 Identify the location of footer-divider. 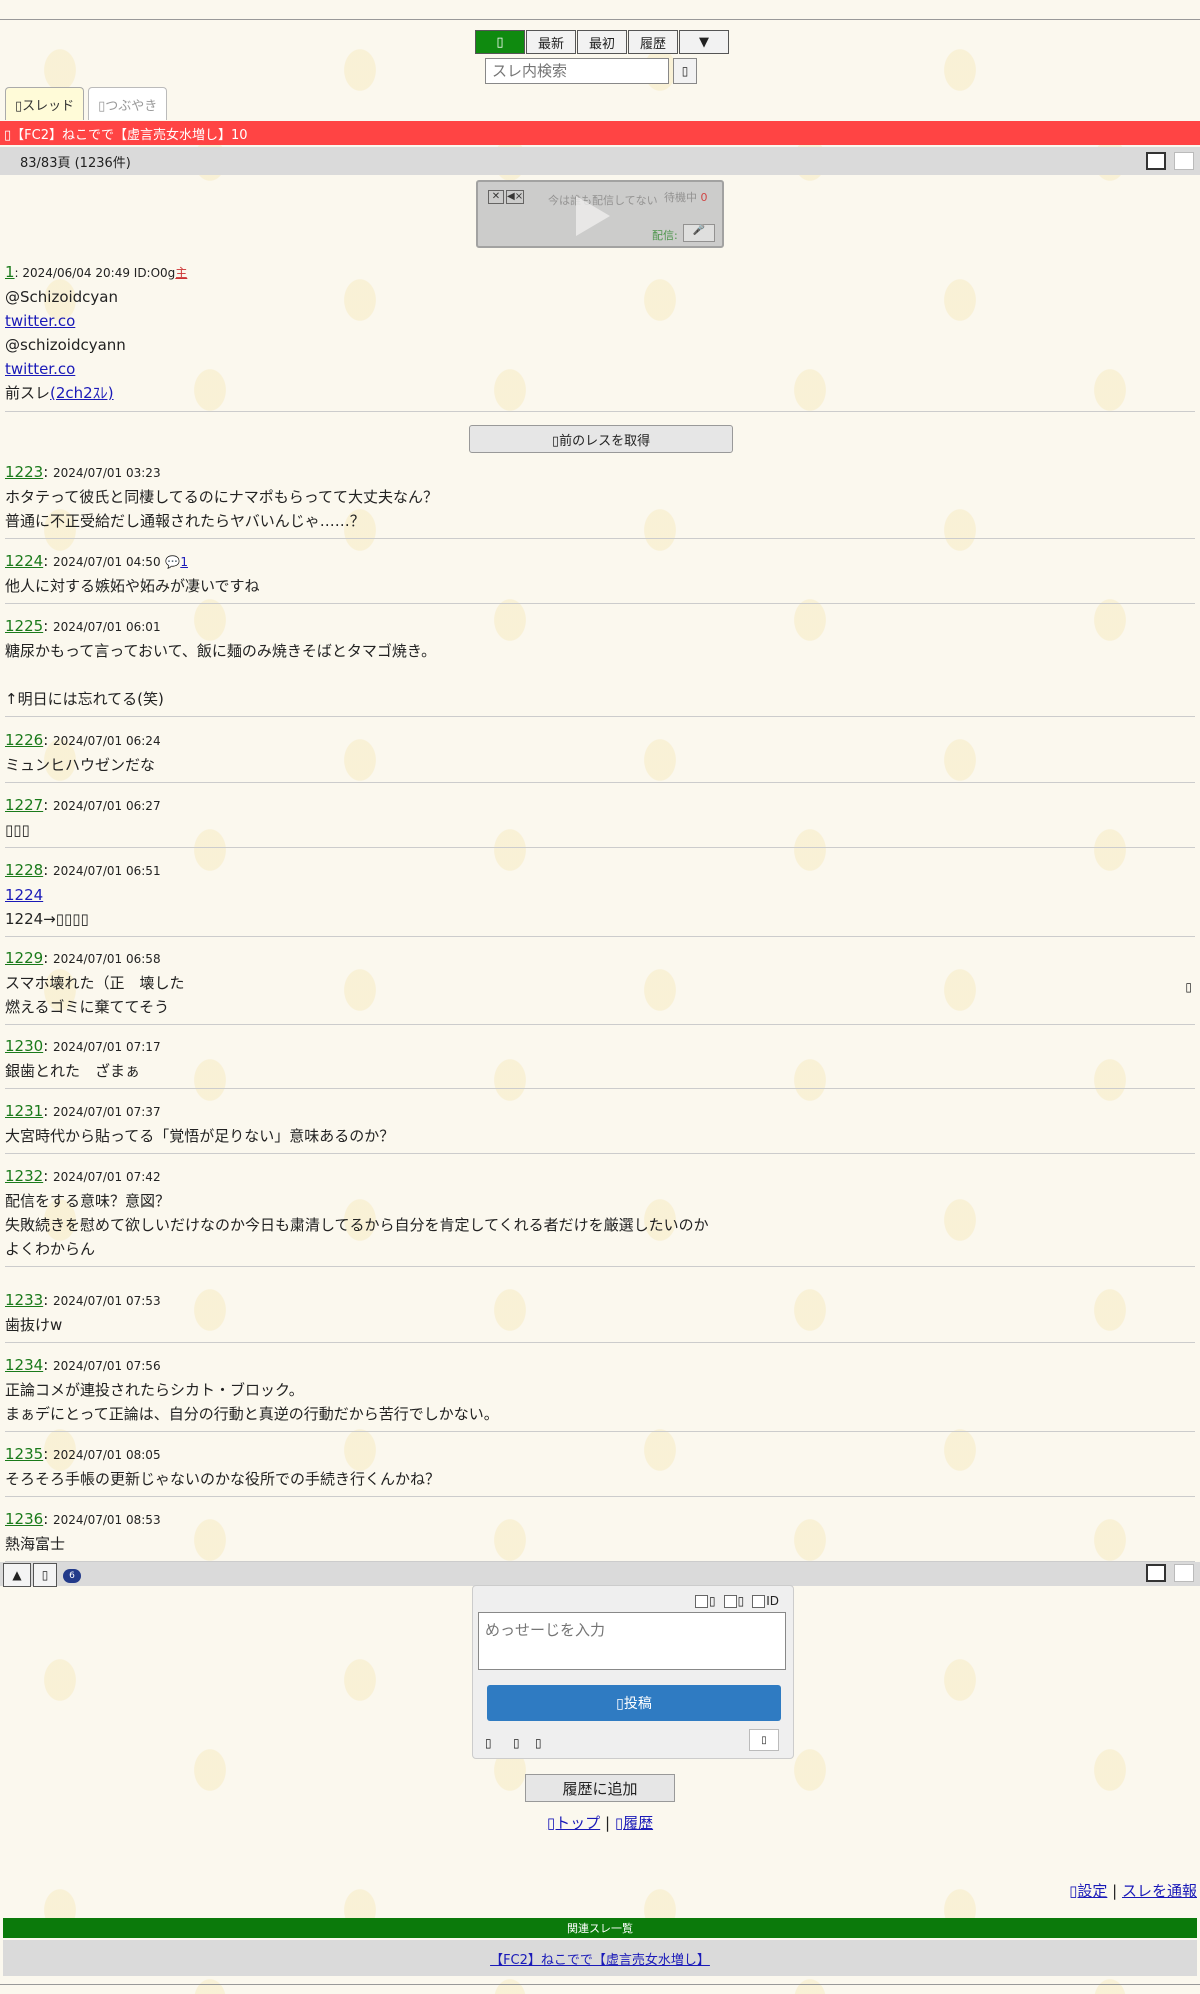
(600, 1984).